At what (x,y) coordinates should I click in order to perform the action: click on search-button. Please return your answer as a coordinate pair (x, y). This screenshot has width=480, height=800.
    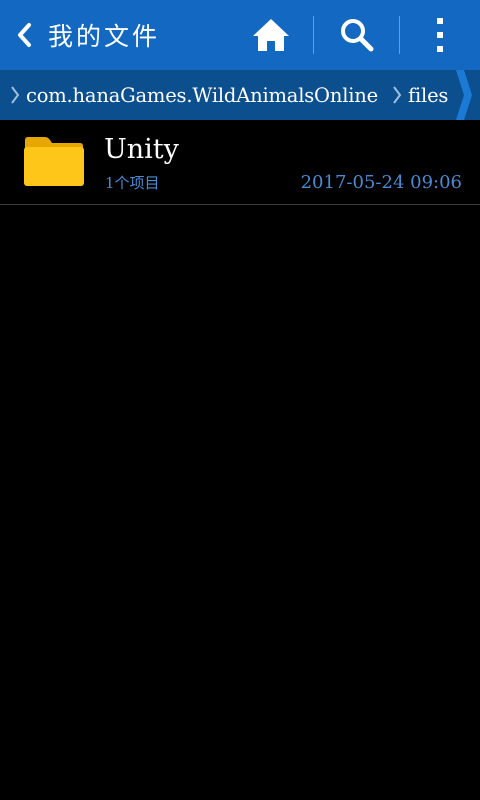
    Looking at the image, I should click on (356, 35).